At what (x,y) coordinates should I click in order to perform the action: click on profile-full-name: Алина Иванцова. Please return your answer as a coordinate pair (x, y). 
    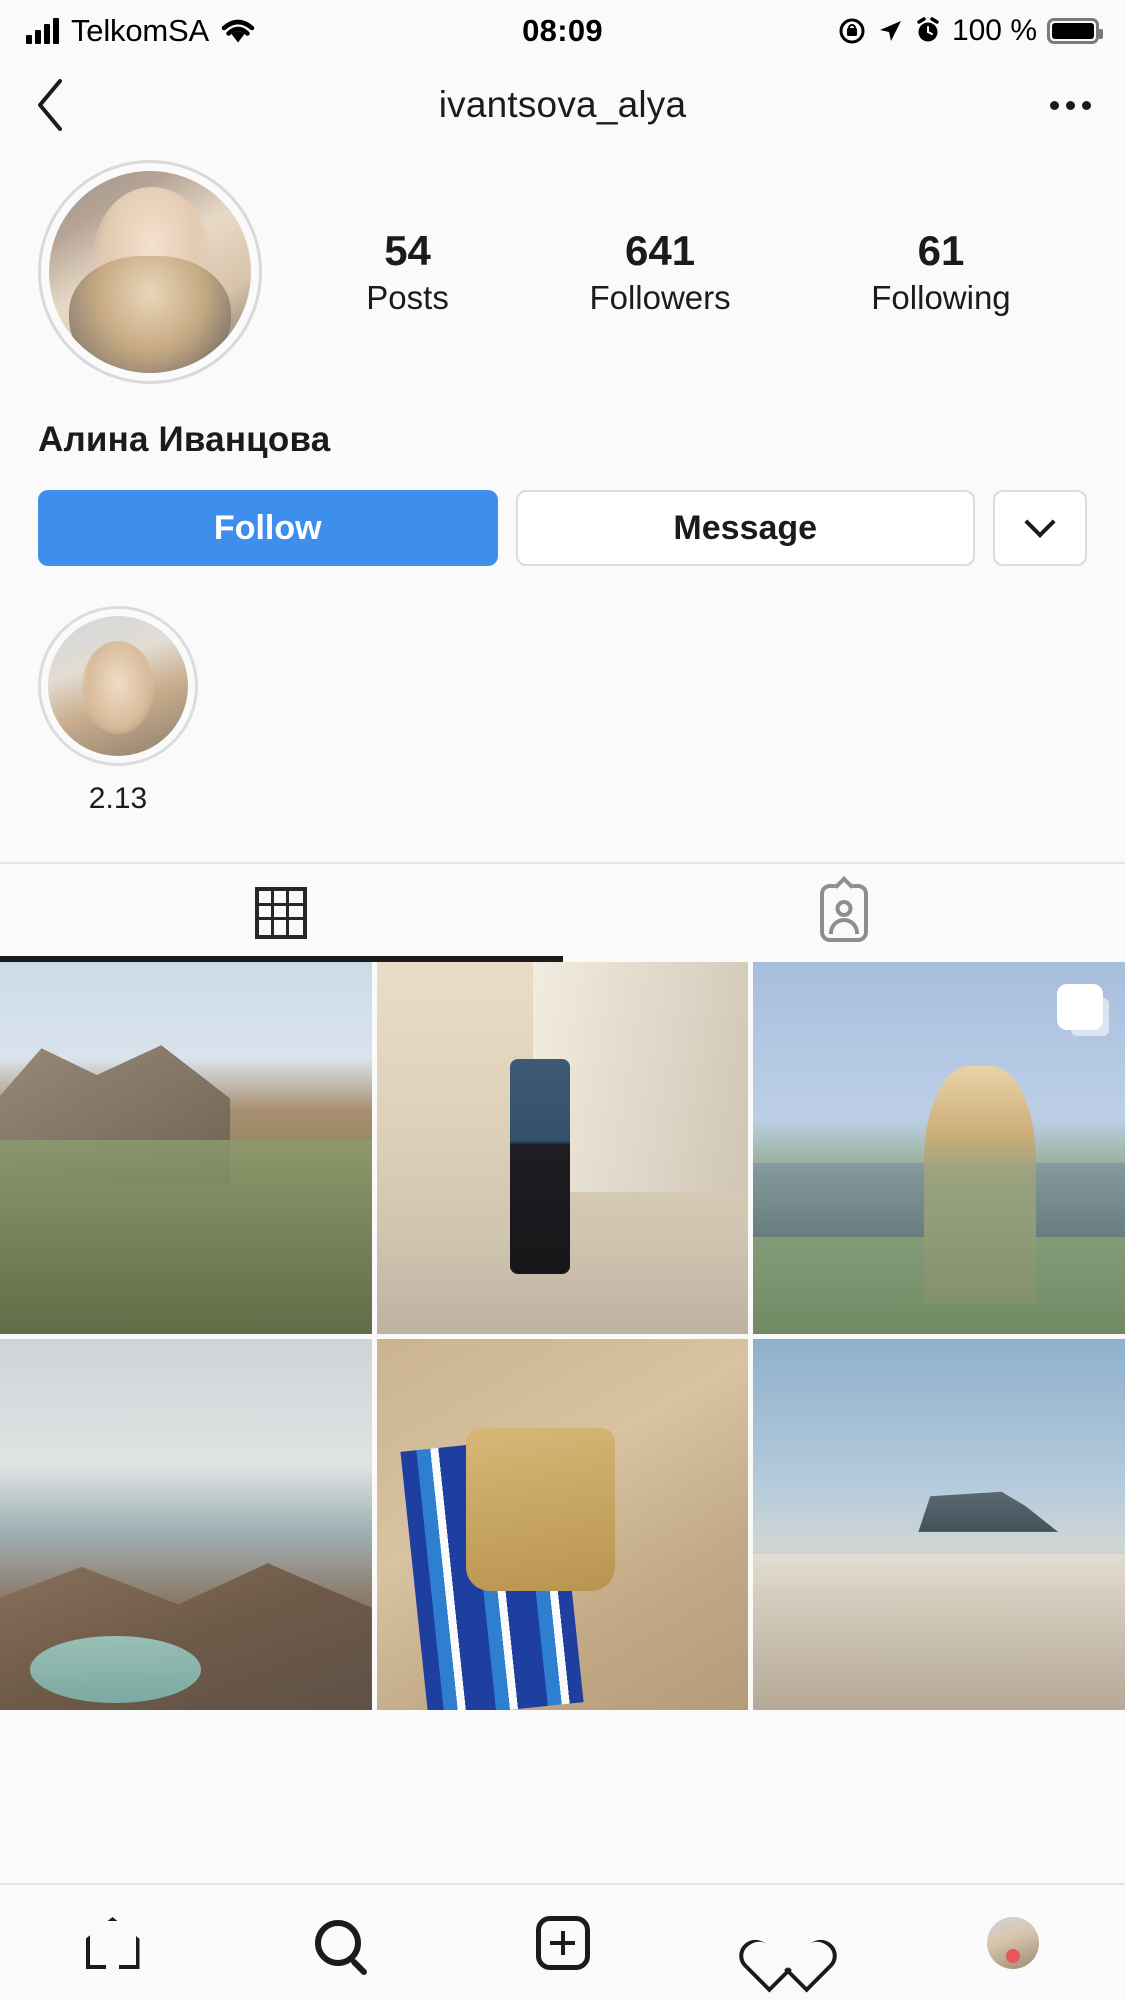
    Looking at the image, I should click on (184, 439).